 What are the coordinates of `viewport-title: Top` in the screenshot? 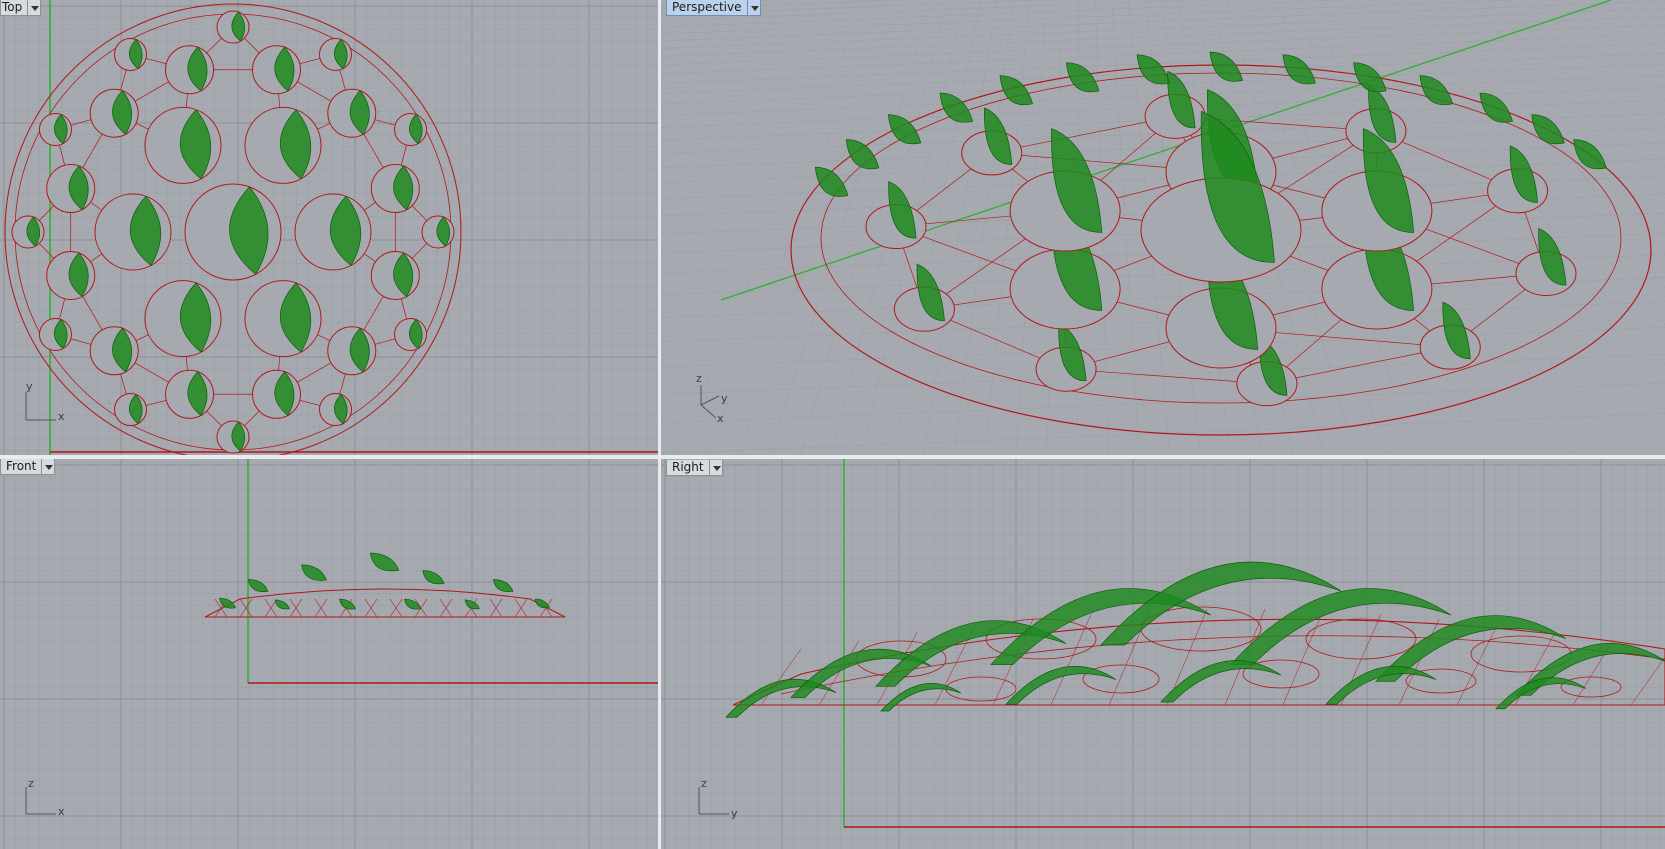 It's located at (14, 8).